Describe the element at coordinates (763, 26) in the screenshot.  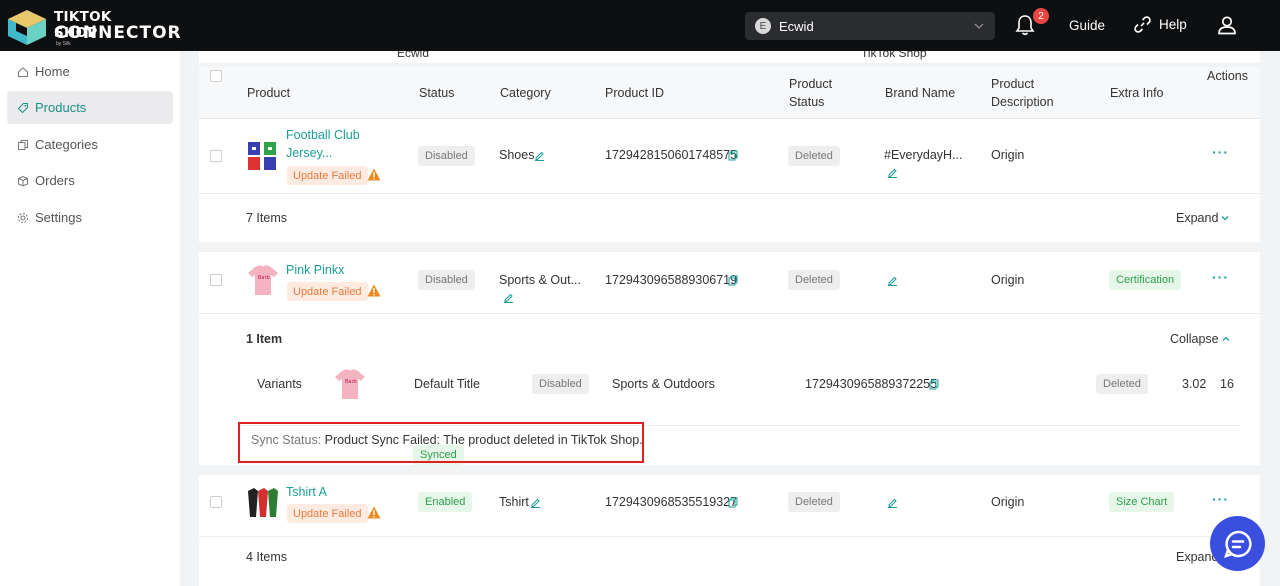
I see `store-avatar: E` at that location.